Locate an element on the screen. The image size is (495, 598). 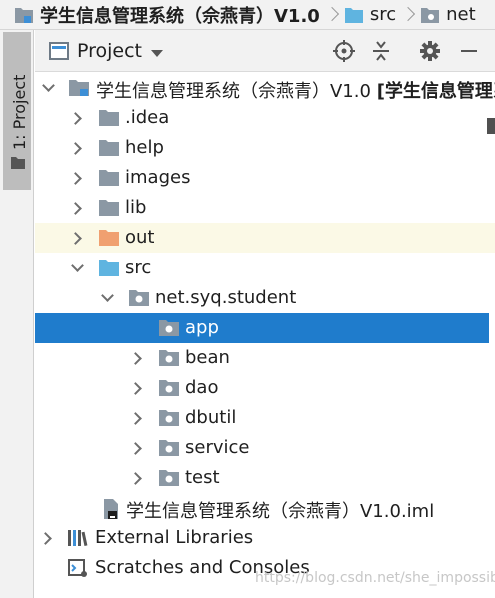
breadcrumb-project: 学生信息管理系统（佘燕青）V1.0 is located at coordinates (167, 15).